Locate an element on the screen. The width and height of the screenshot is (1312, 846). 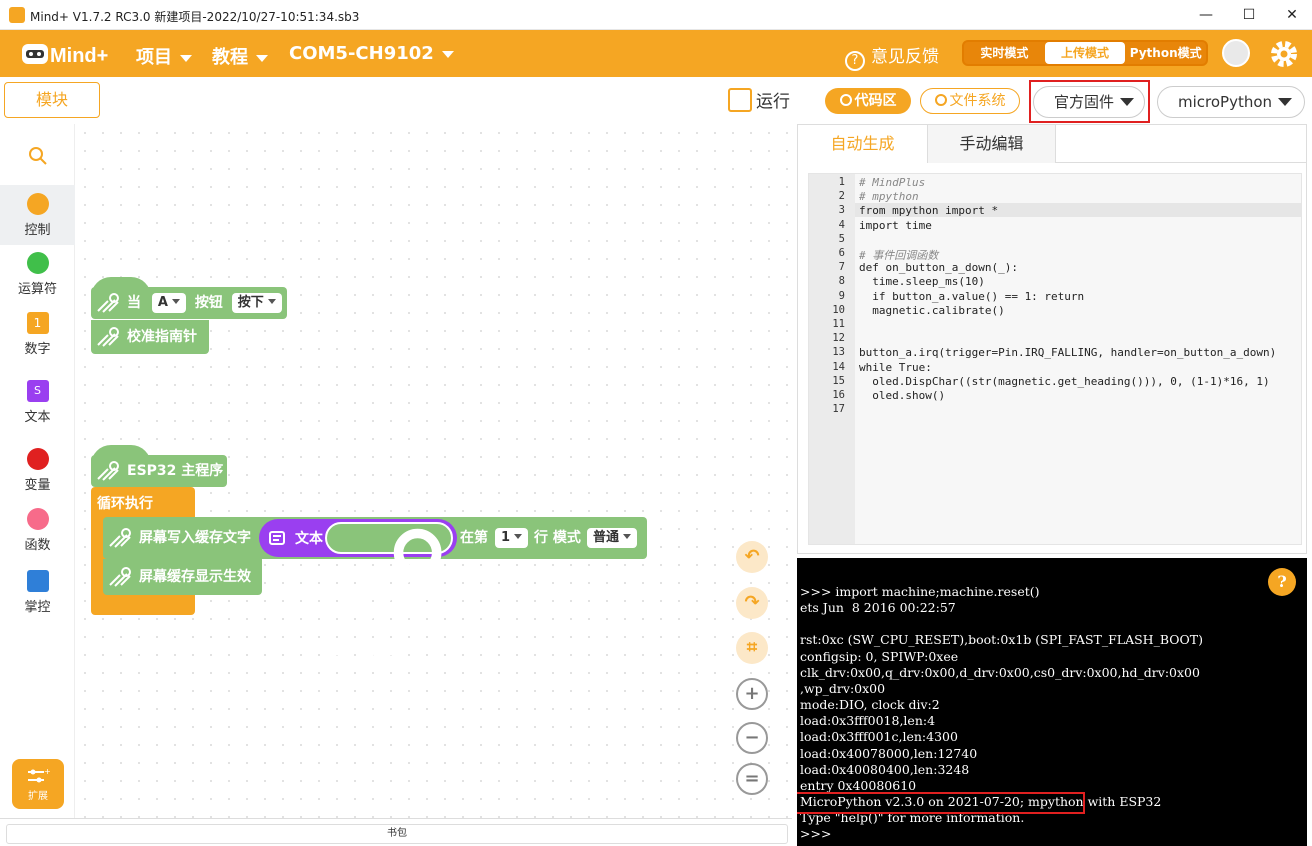
category-label: 变量 is located at coordinates (37, 485).